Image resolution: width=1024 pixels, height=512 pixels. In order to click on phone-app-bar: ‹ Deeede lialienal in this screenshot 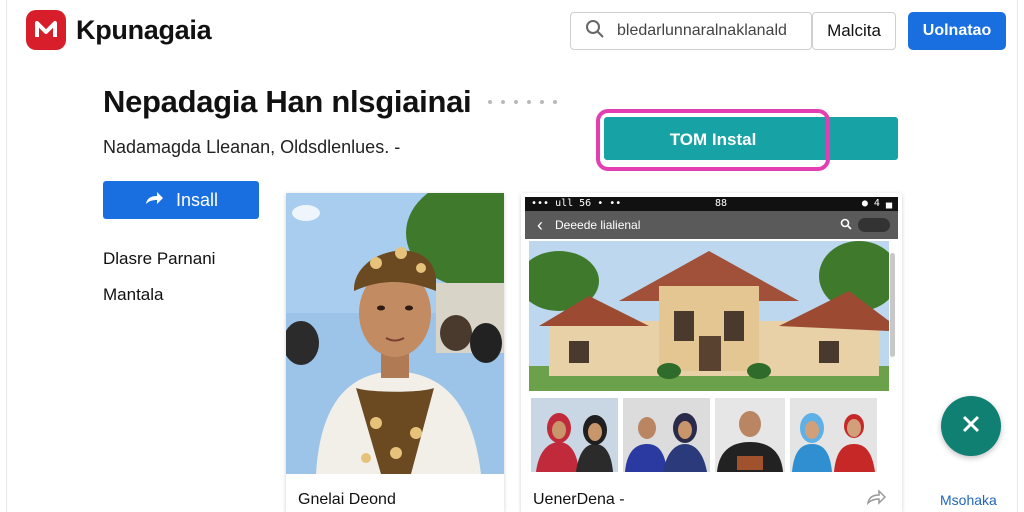, I will do `click(711, 225)`.